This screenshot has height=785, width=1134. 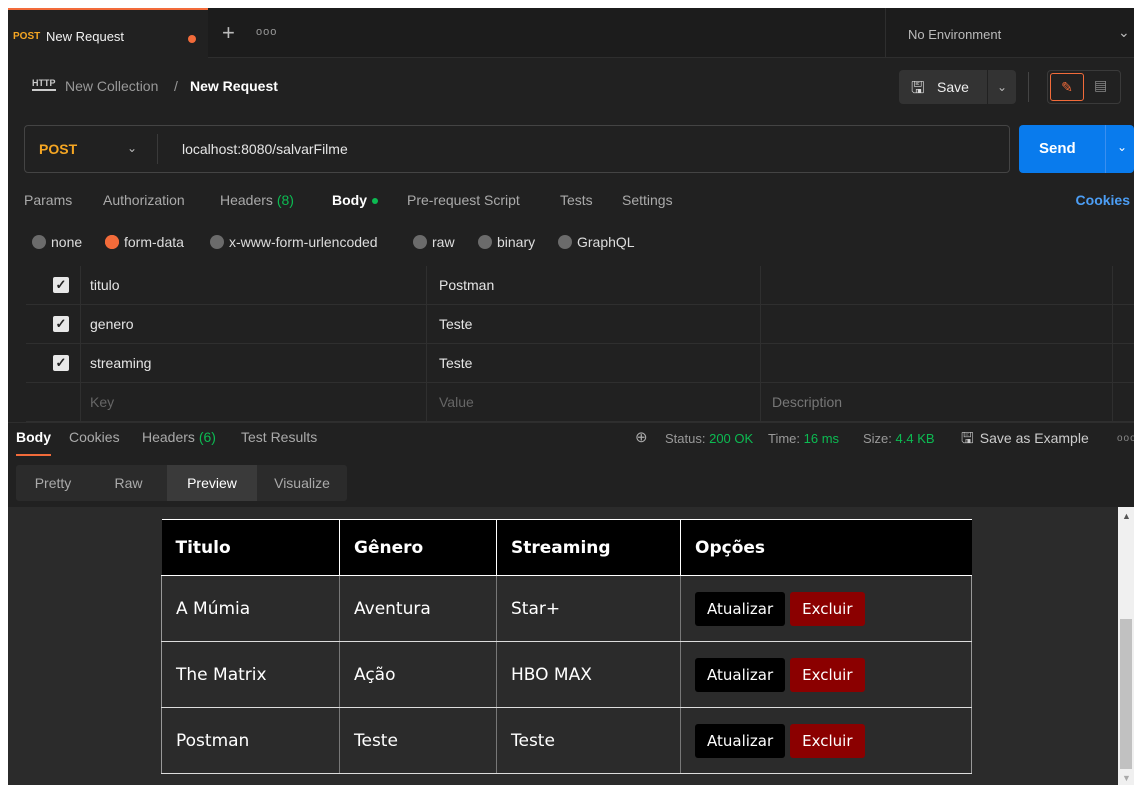 I want to click on cookies-link: Cookies, so click(x=1103, y=200).